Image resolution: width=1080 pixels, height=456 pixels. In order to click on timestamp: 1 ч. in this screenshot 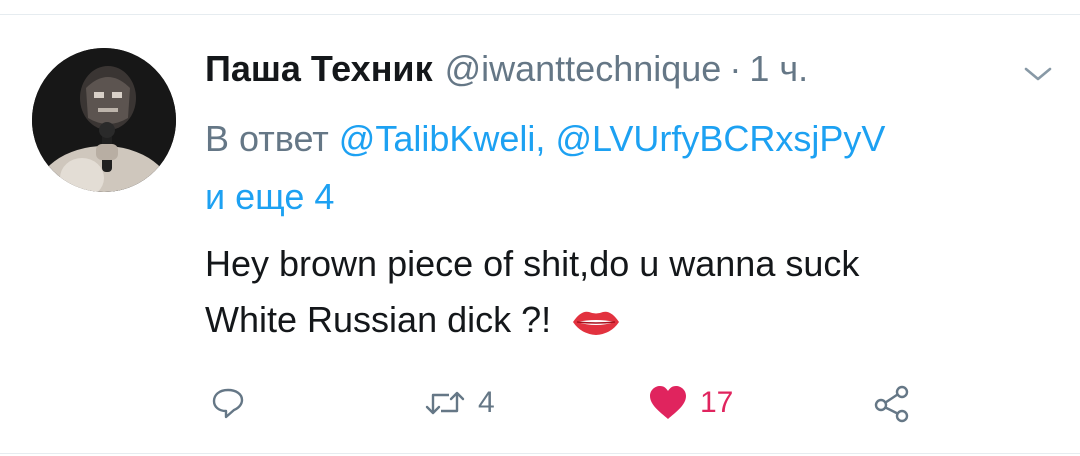, I will do `click(778, 69)`.